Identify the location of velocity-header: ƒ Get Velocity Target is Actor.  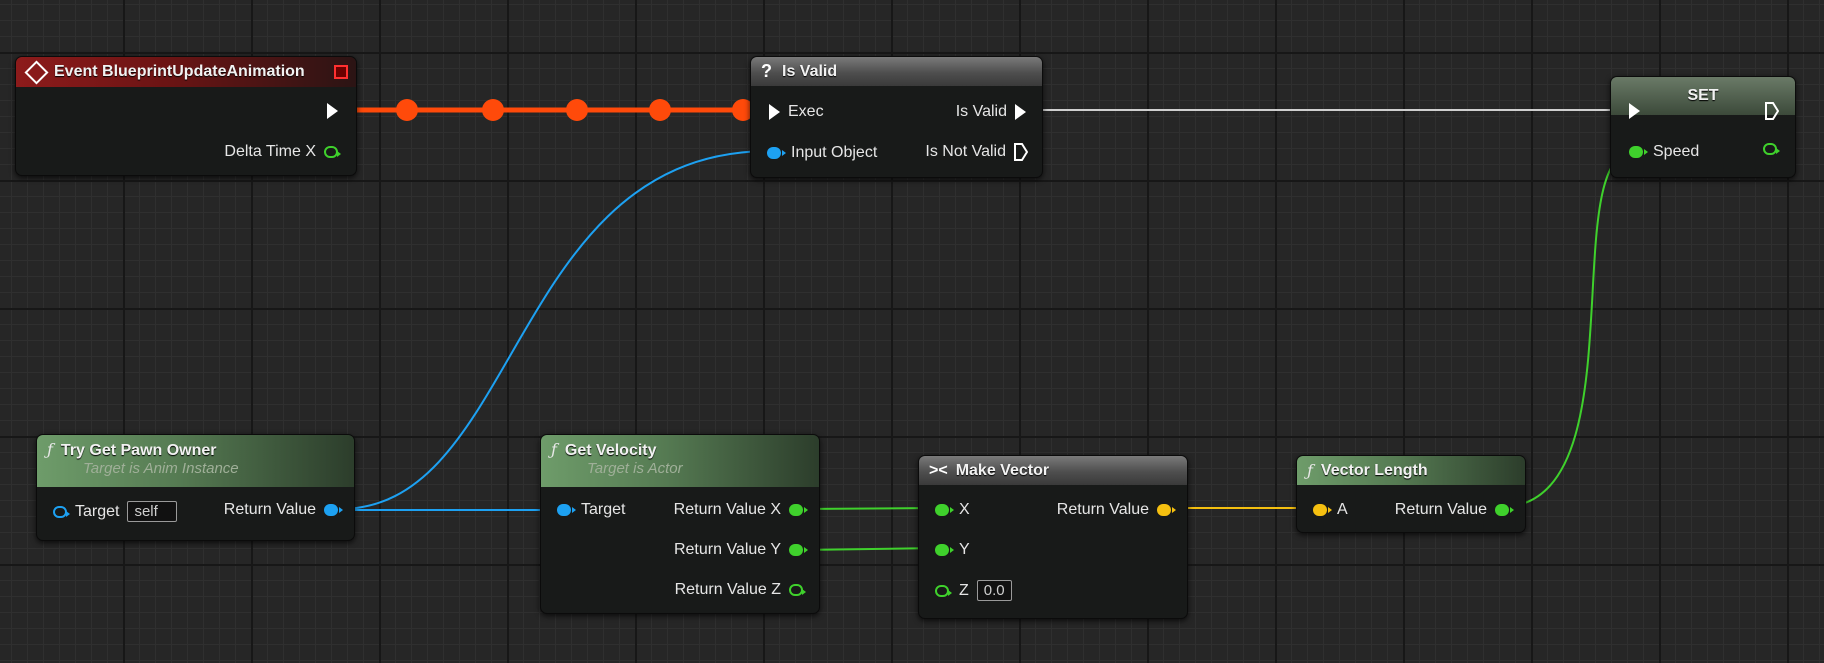
(680, 461).